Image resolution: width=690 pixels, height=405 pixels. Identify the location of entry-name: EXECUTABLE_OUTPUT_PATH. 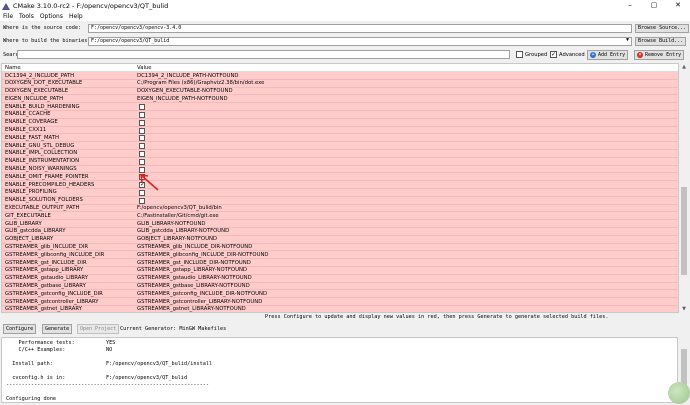
(42, 208).